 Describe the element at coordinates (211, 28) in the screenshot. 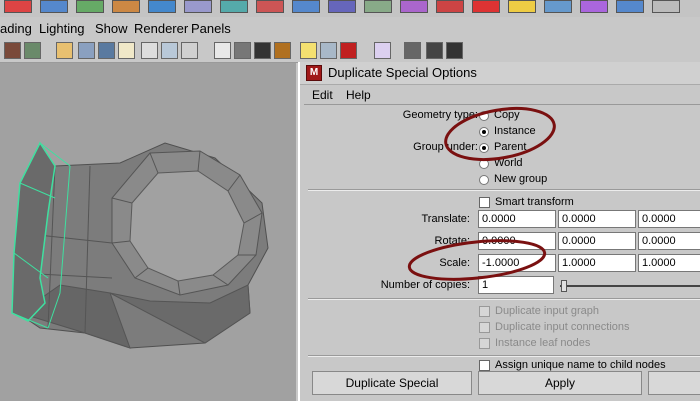

I see `menu-panels: Panels` at that location.